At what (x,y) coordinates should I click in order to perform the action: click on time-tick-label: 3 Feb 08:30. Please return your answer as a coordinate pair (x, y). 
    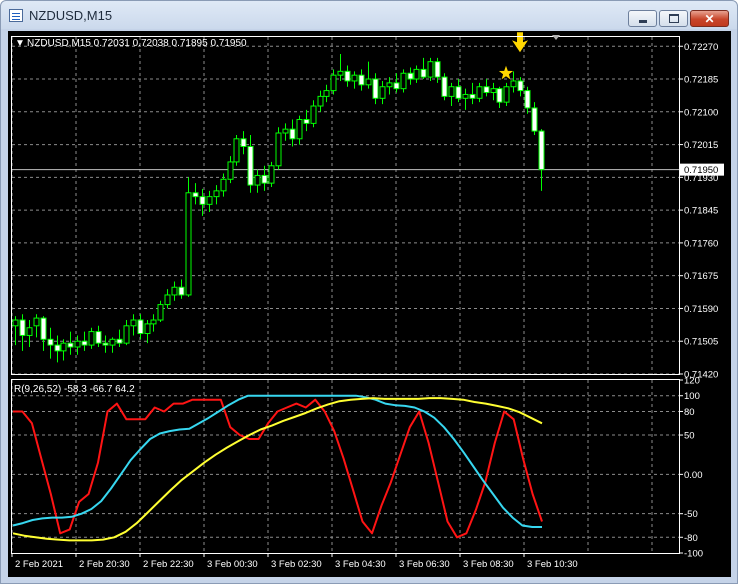
    Looking at the image, I should click on (488, 564).